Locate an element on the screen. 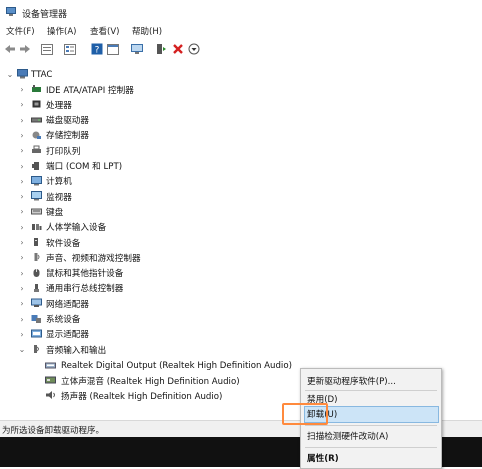 The width and height of the screenshot is (482, 469). tree-category: › 网络适配器 is located at coordinates (241, 303).